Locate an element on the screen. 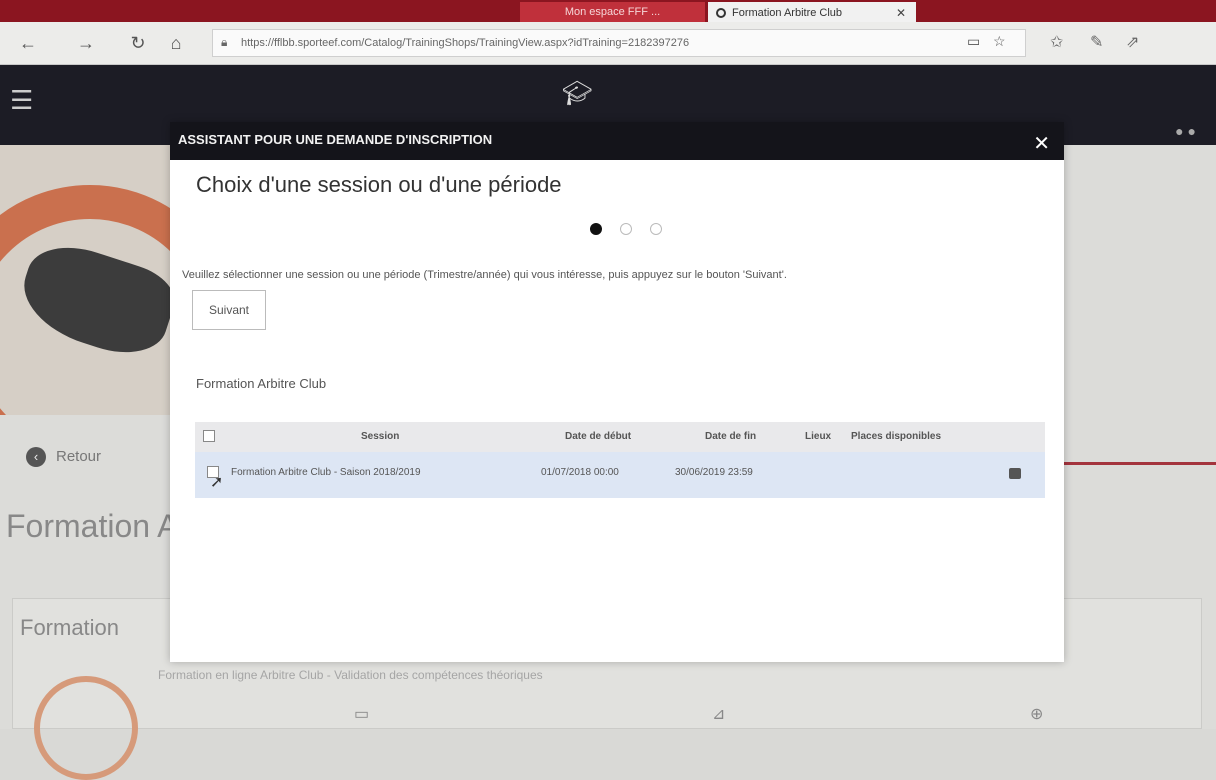 The height and width of the screenshot is (780, 1216). lock-icon: 🔒︎ is located at coordinates (224, 42).